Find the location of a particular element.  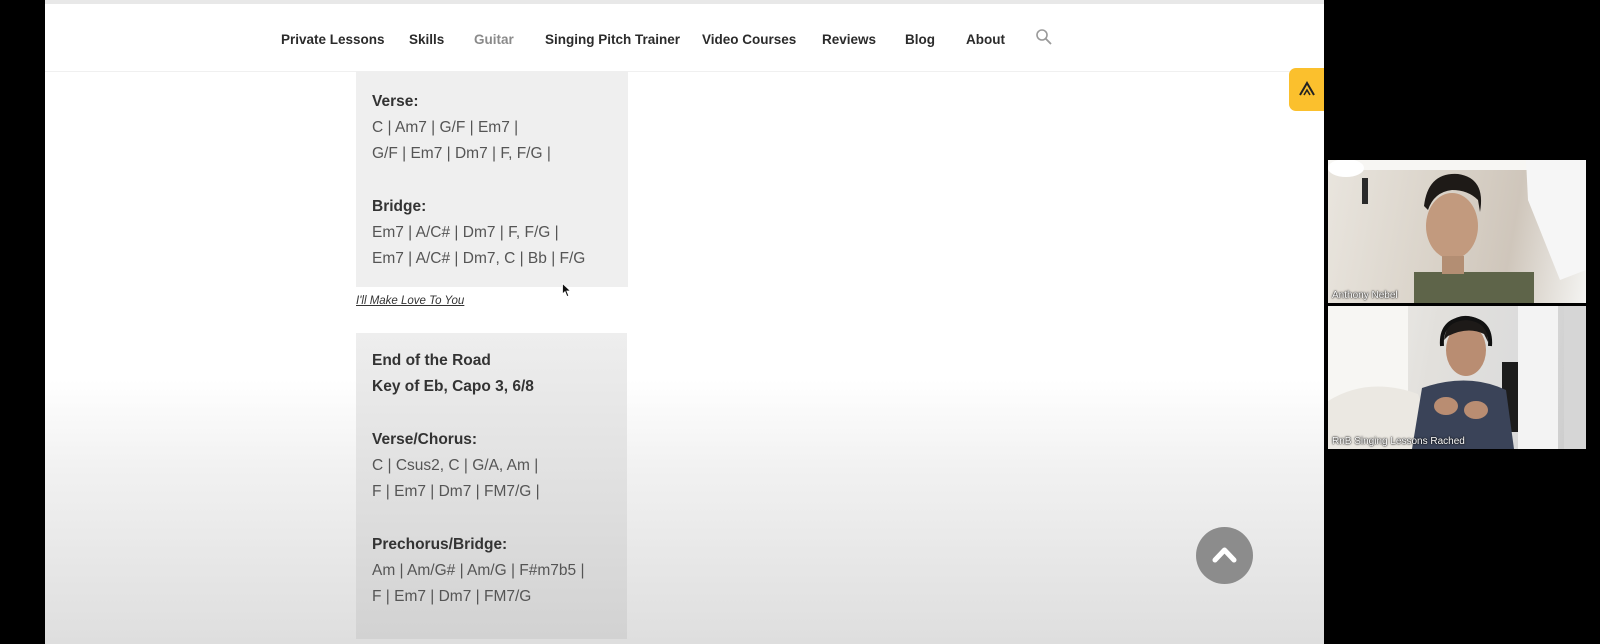

chord-line: G/F | Em7 | Dm7 | F, F/G | is located at coordinates (461, 153).